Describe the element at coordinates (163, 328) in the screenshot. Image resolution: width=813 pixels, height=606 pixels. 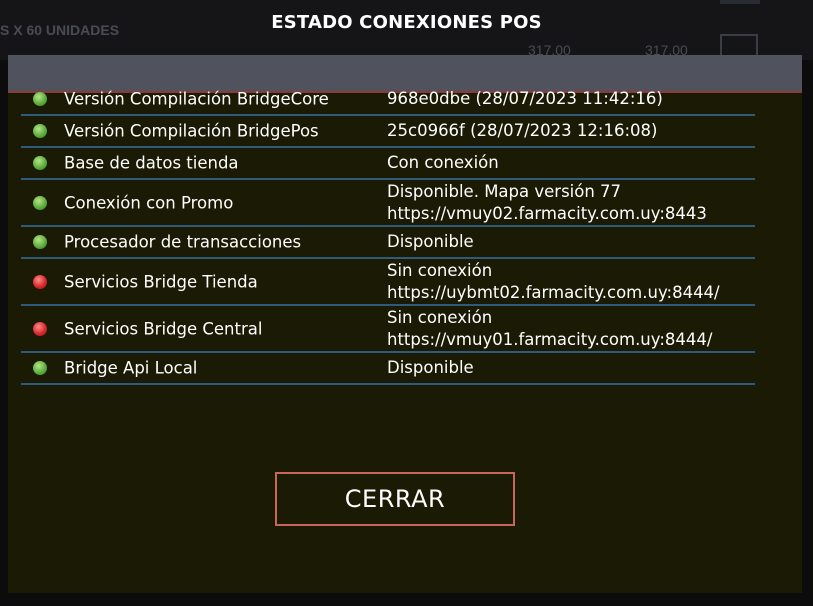
I see `status-label: Servicios Bridge Central` at that location.